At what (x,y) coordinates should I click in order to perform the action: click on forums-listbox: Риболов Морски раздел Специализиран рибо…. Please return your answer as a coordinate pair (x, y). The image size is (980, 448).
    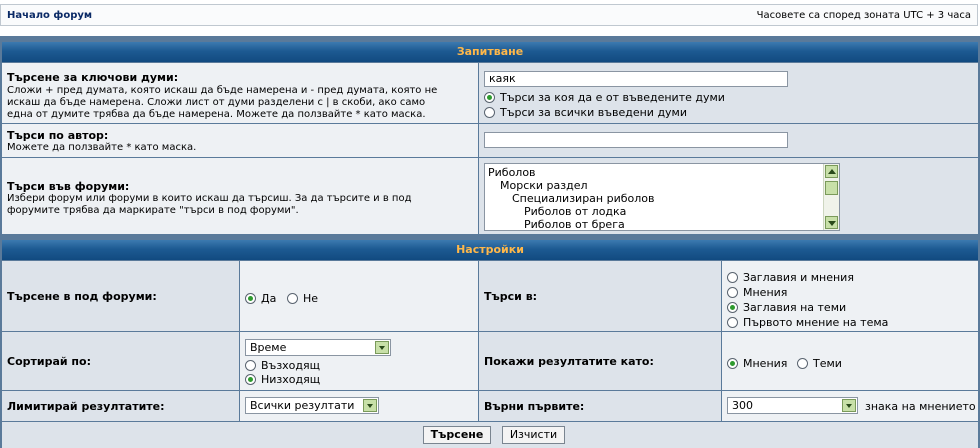
    Looking at the image, I should click on (662, 197).